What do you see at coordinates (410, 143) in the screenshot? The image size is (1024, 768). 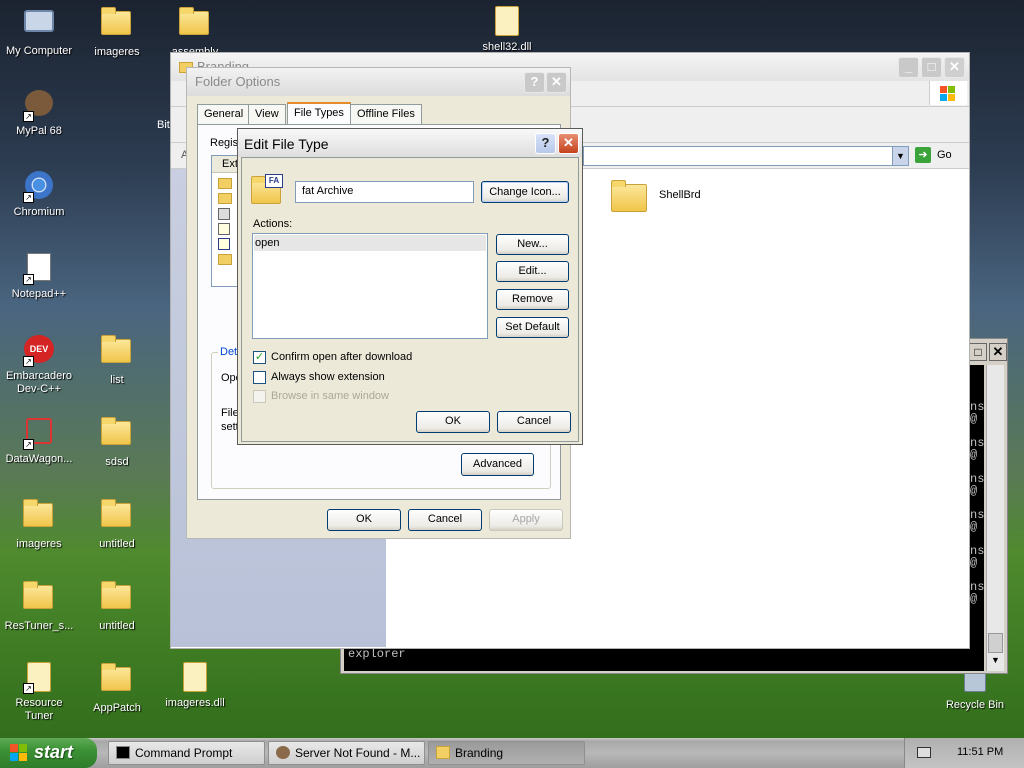 I see `edit-file-type-titlebar: Edit File Type` at bounding box center [410, 143].